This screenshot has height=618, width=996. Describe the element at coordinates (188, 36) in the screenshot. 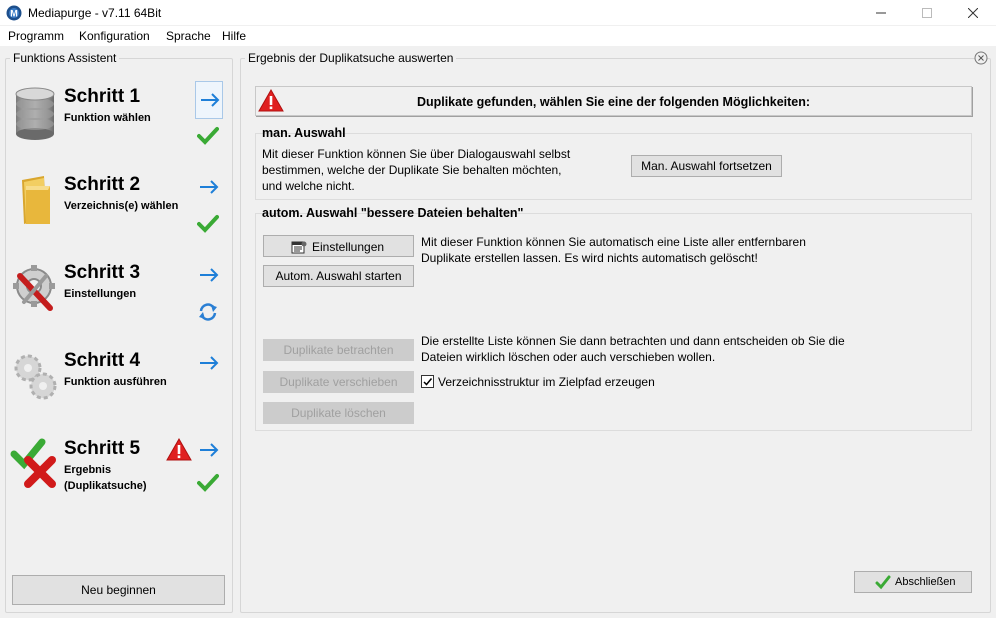

I see `menu-sprache: Sprache` at that location.